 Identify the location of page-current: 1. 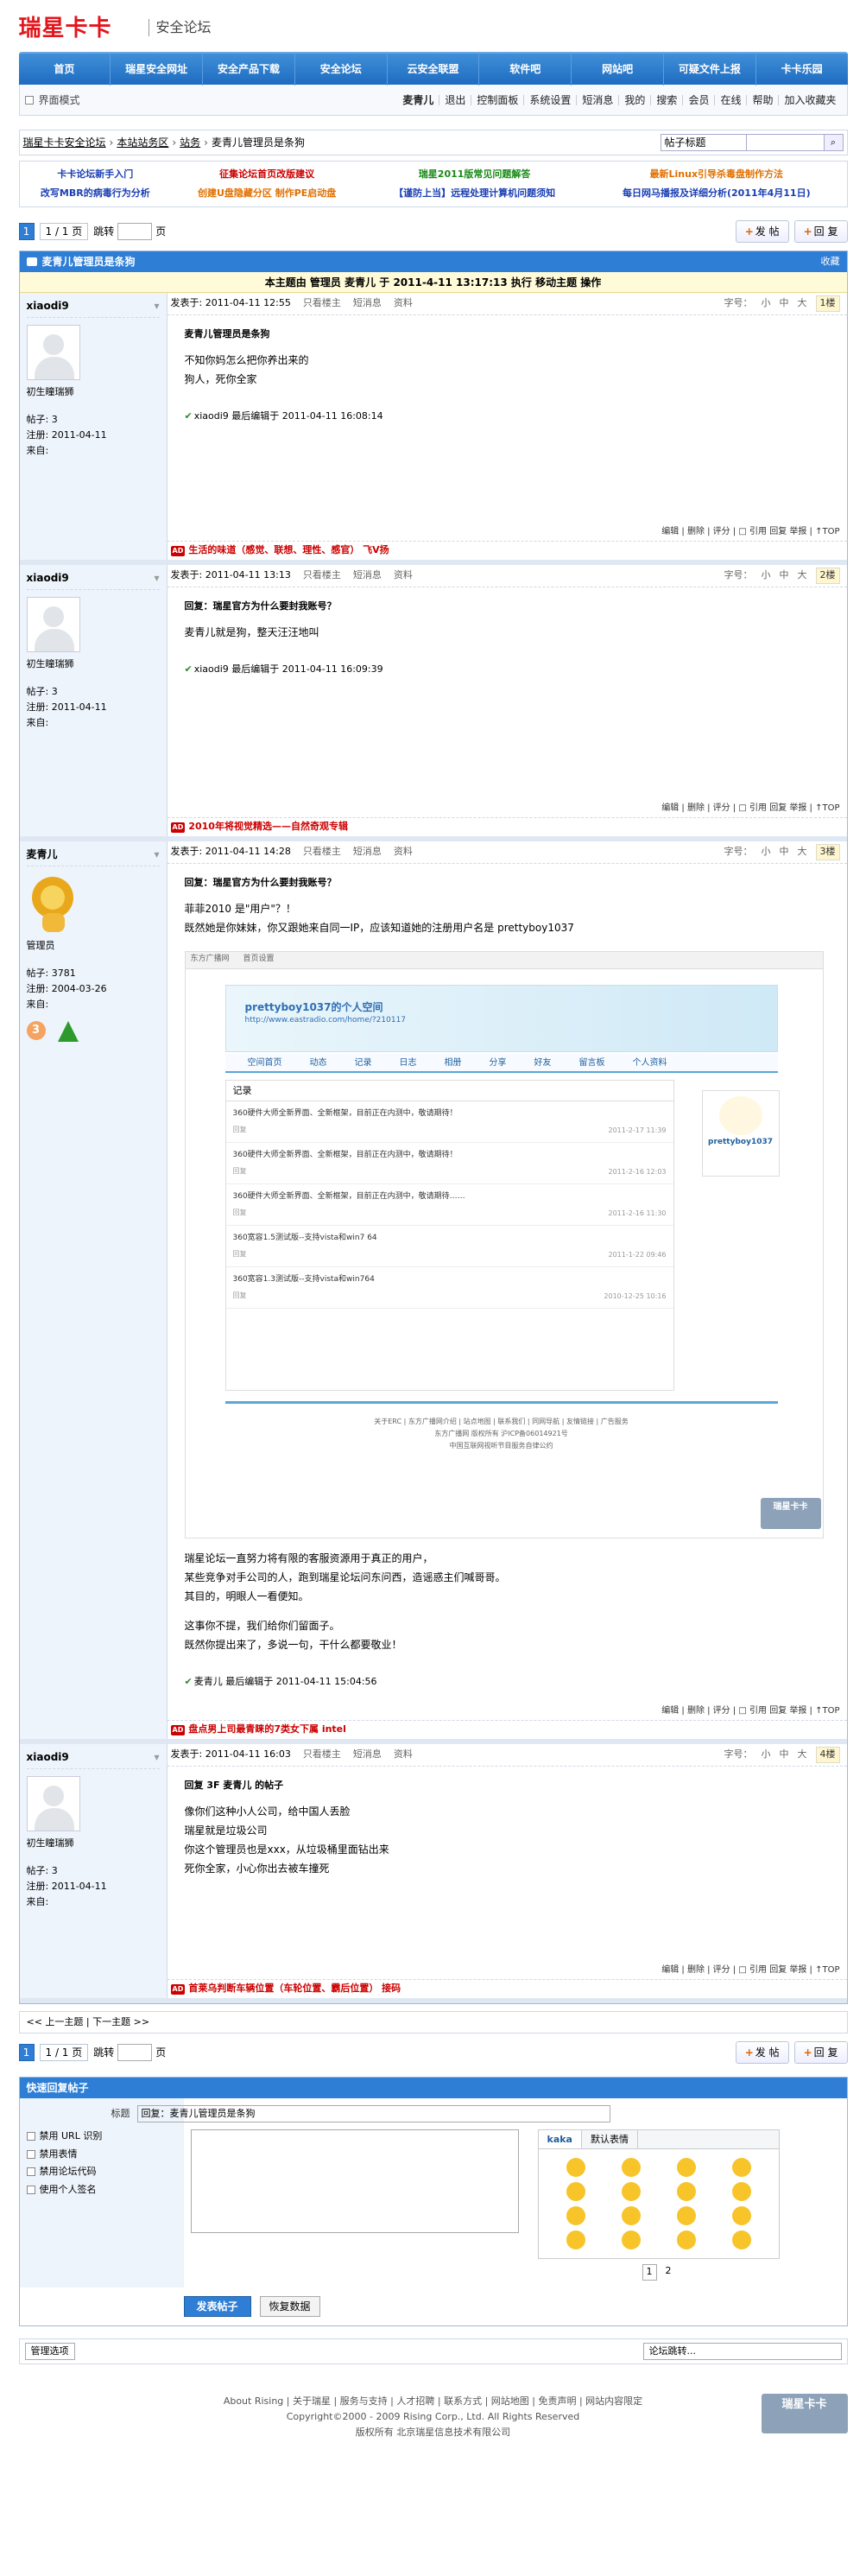
(26, 231).